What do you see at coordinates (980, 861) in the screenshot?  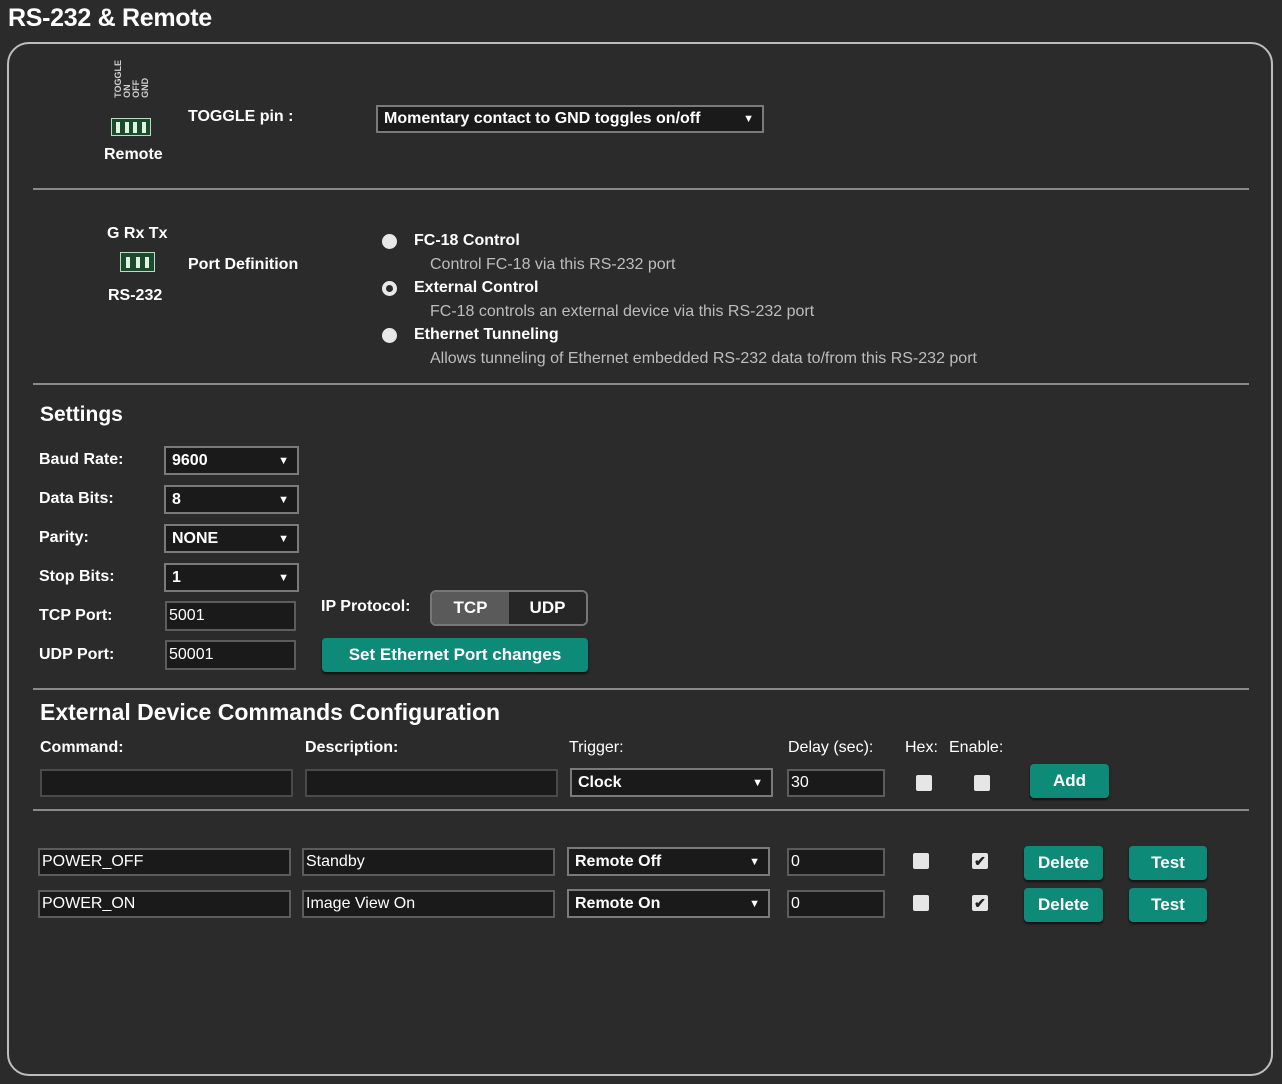 I see `row1-enable-checkbox: ✔` at bounding box center [980, 861].